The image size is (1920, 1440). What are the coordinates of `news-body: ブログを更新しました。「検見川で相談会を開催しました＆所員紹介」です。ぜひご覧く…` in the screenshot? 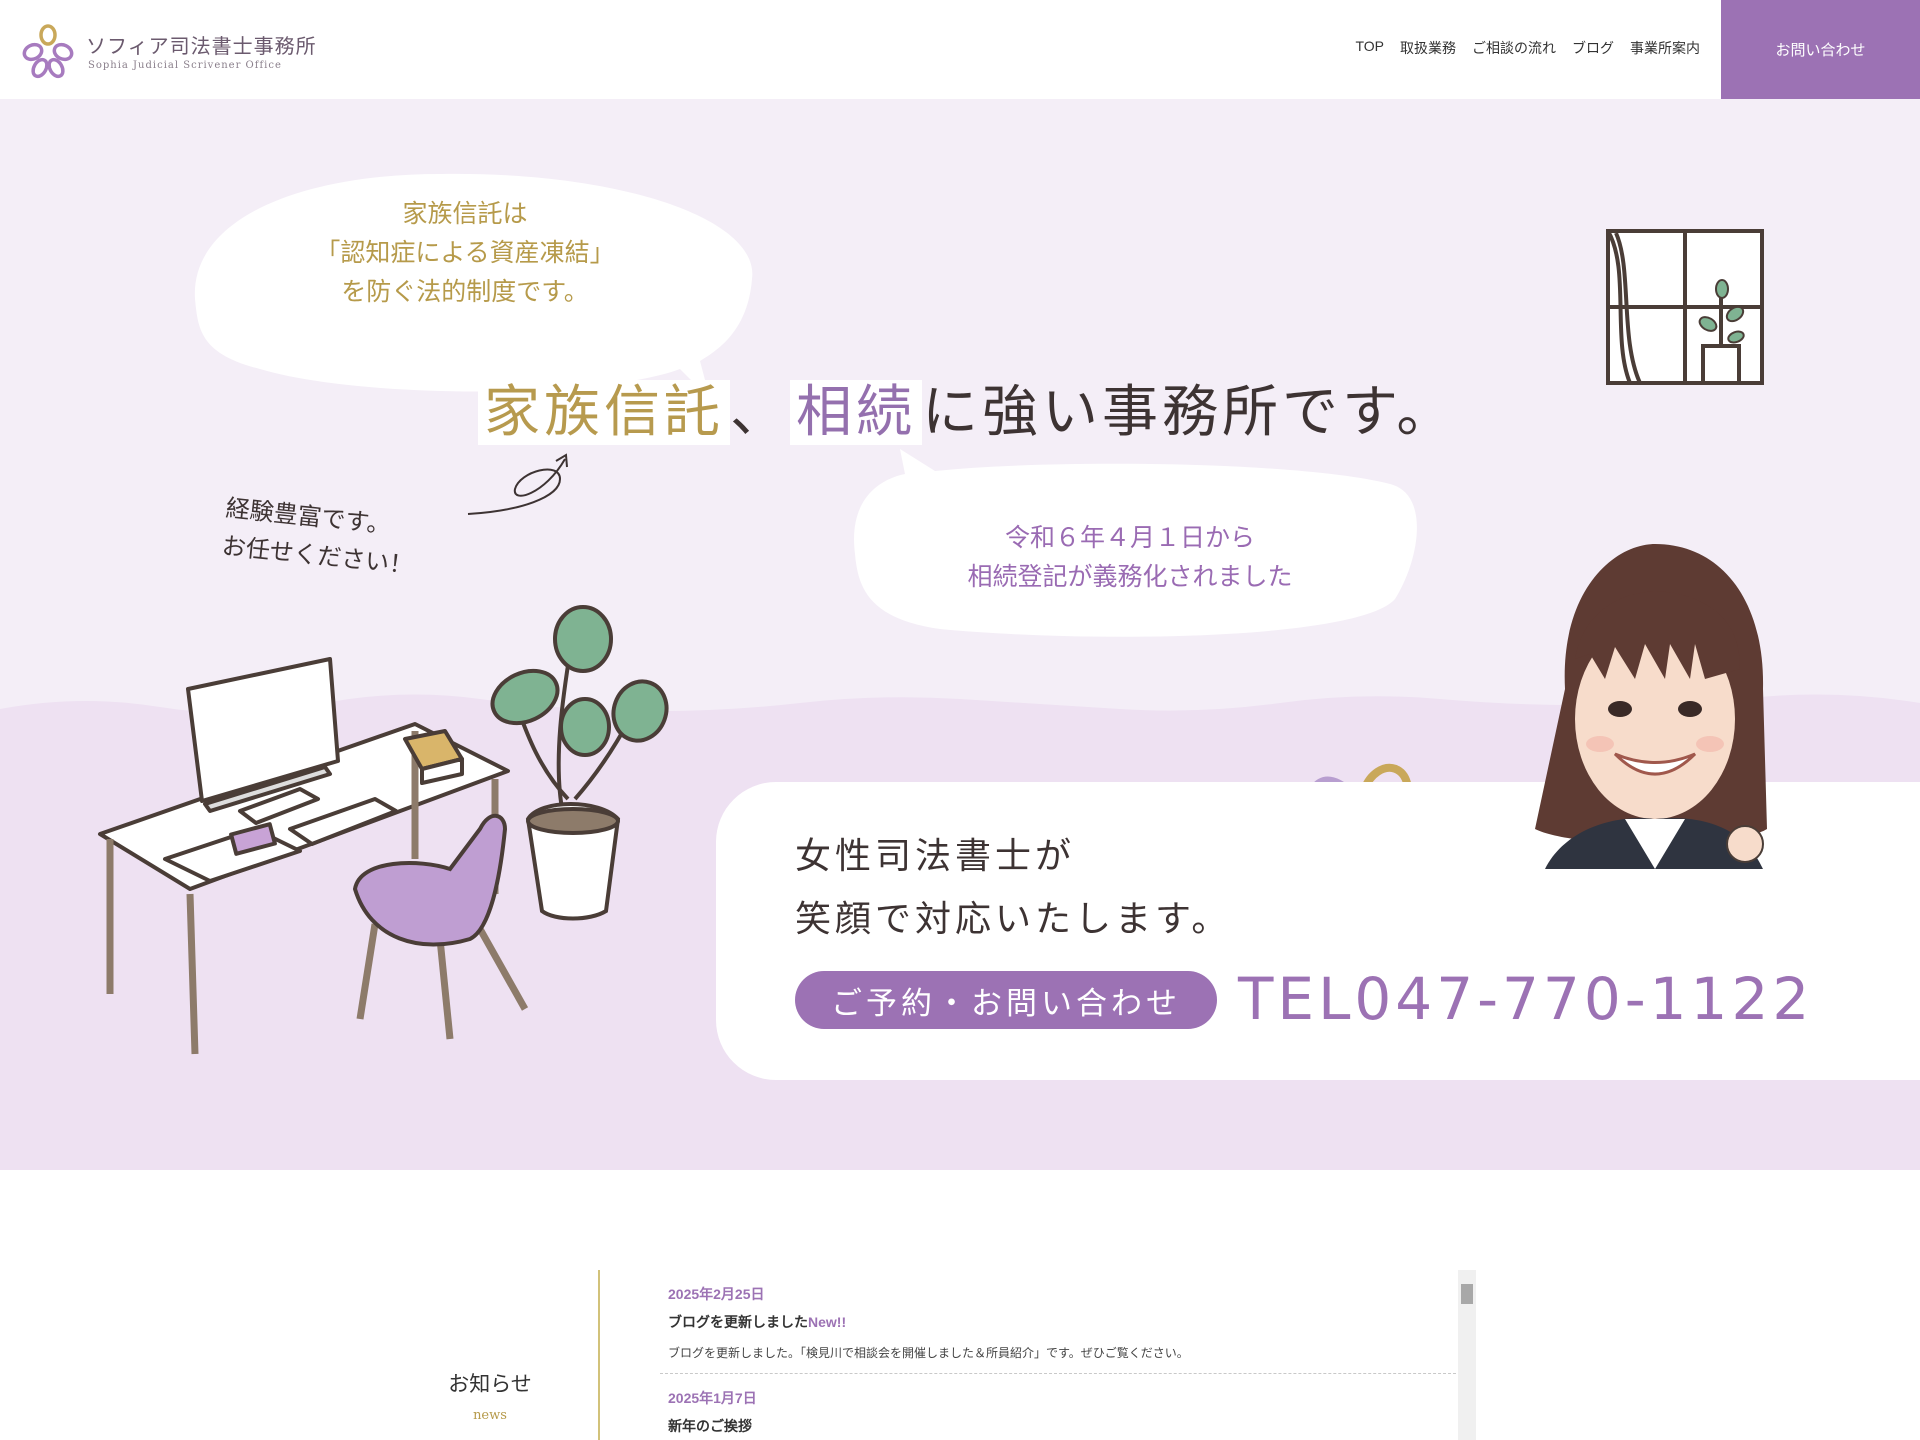 It's located at (928, 1353).